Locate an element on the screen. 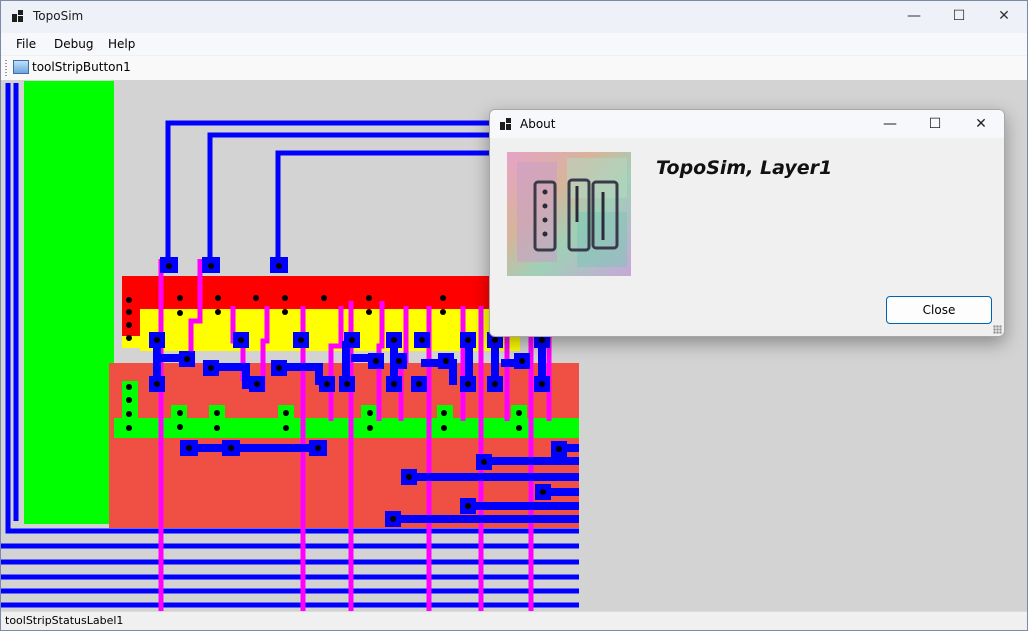  diffusion-top is located at coordinates (312, 293).